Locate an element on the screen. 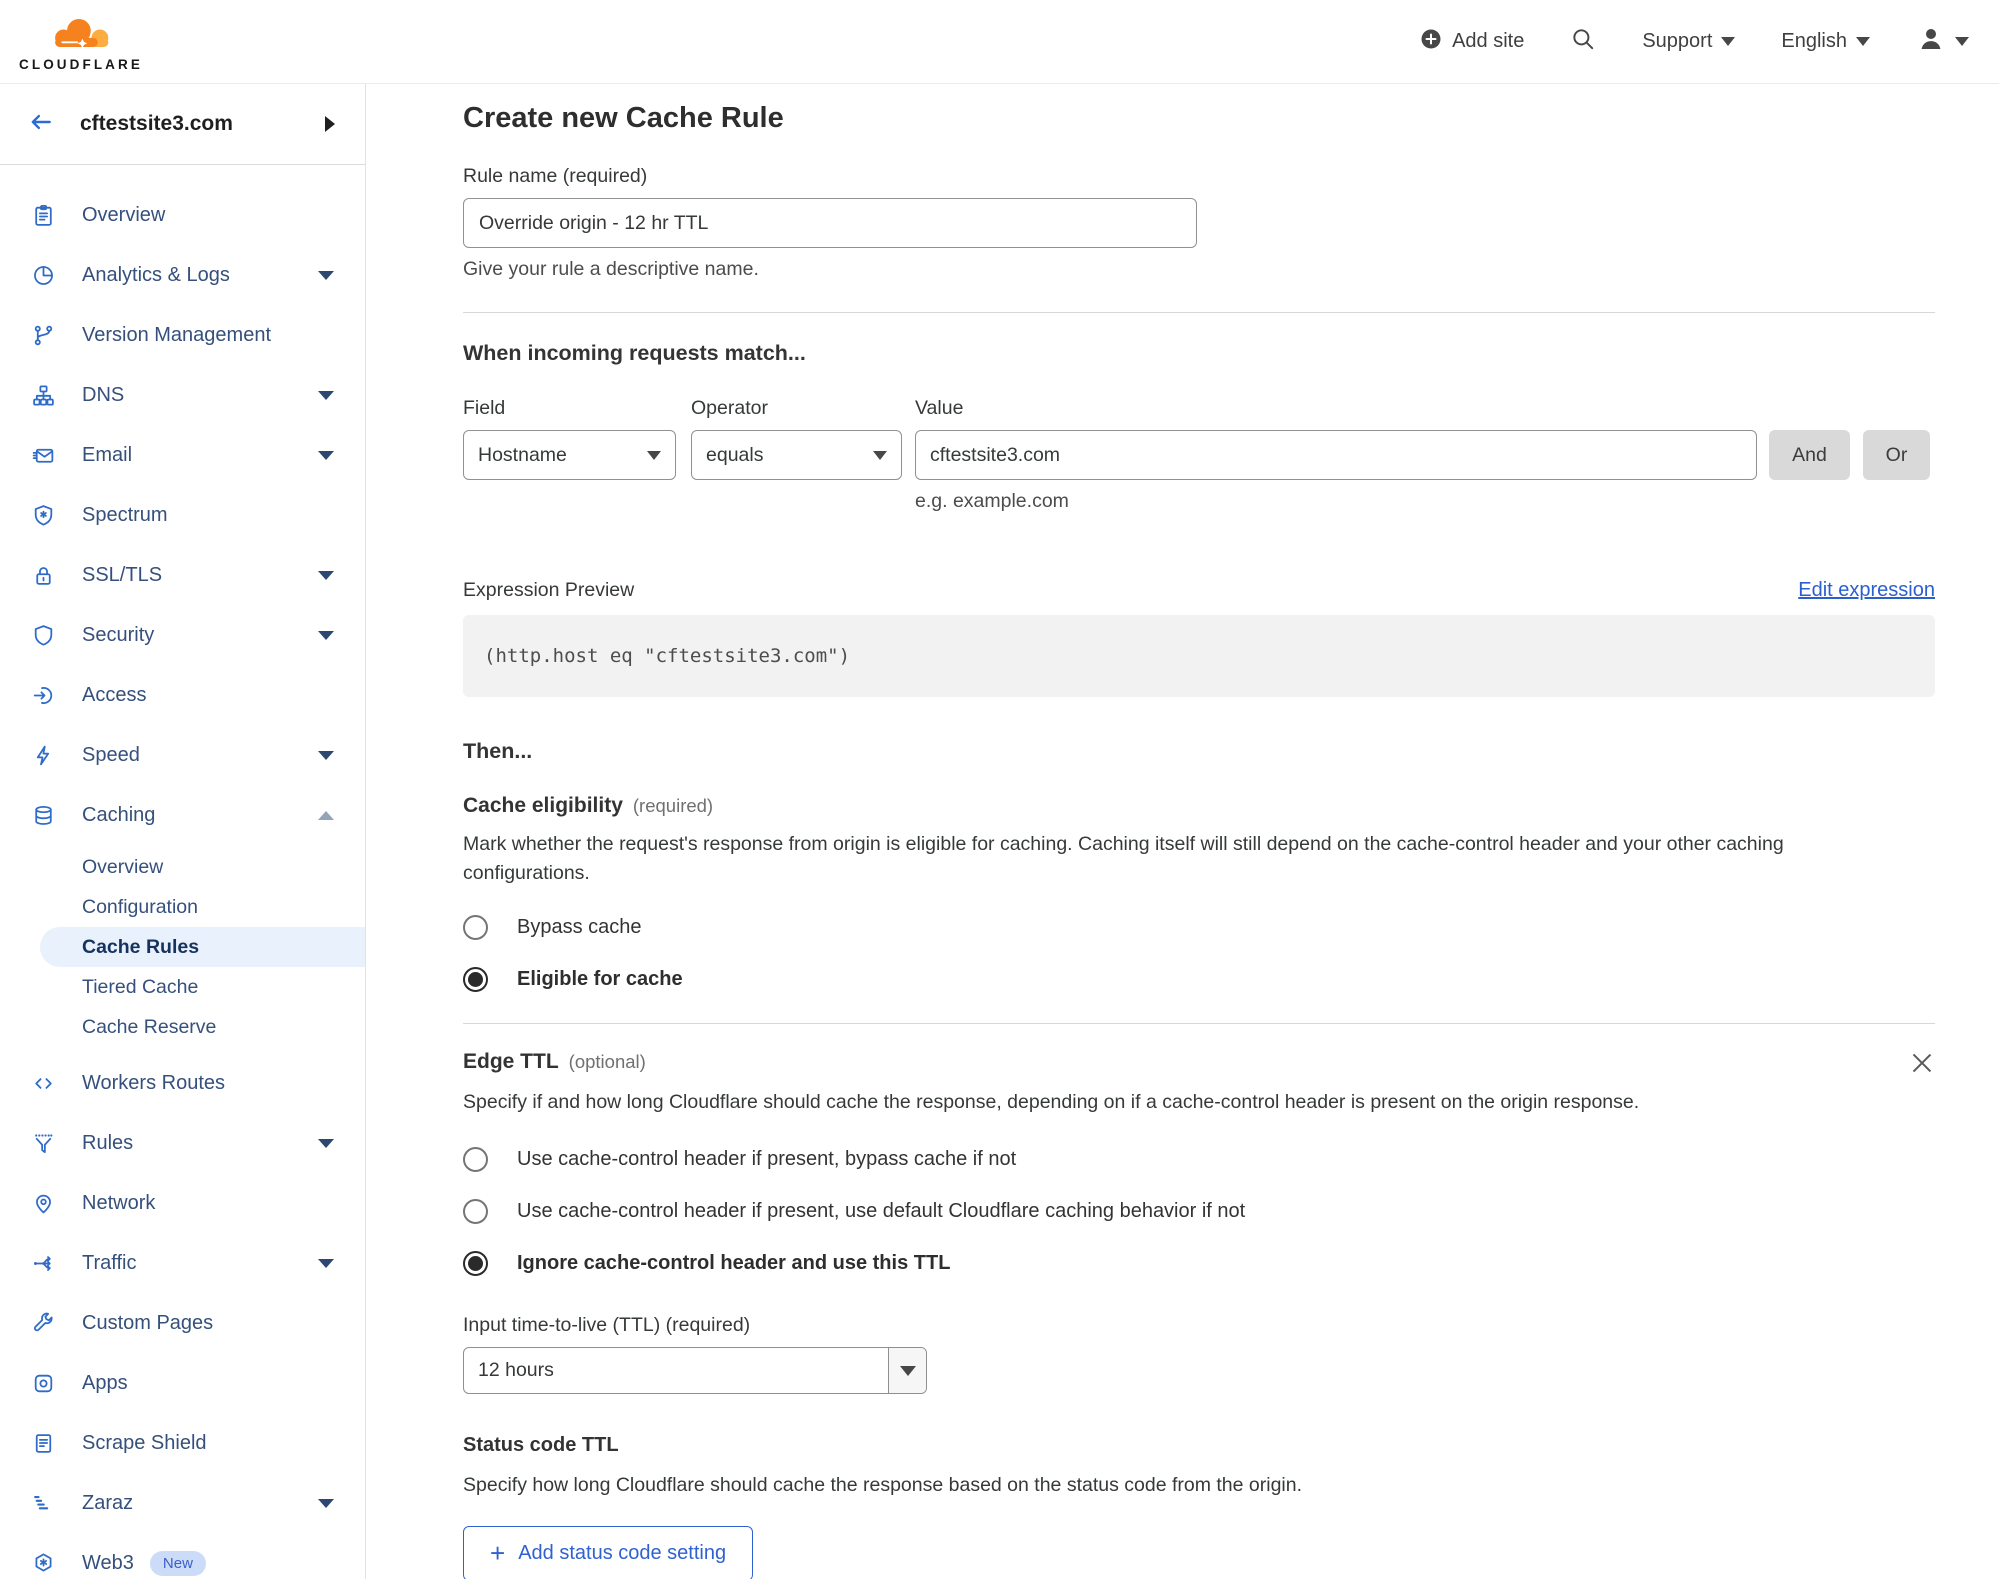 The image size is (1999, 1579). sidebar-subitem-cache-reserve: Cache Reserve is located at coordinates (182, 1027).